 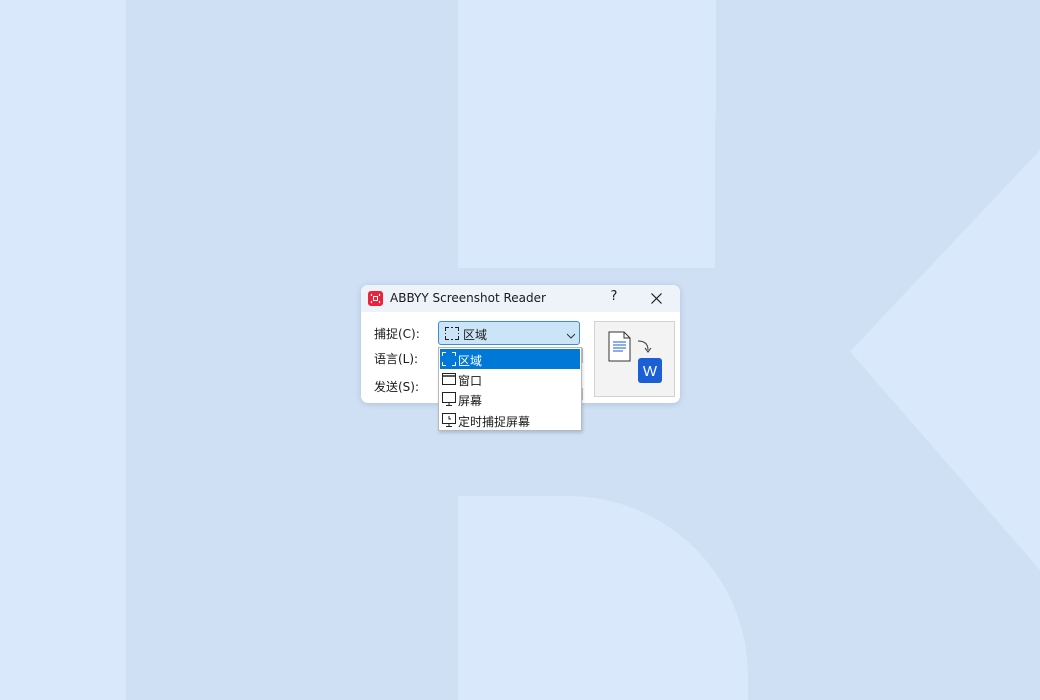 What do you see at coordinates (470, 361) in the screenshot?
I see `option-label: 区域` at bounding box center [470, 361].